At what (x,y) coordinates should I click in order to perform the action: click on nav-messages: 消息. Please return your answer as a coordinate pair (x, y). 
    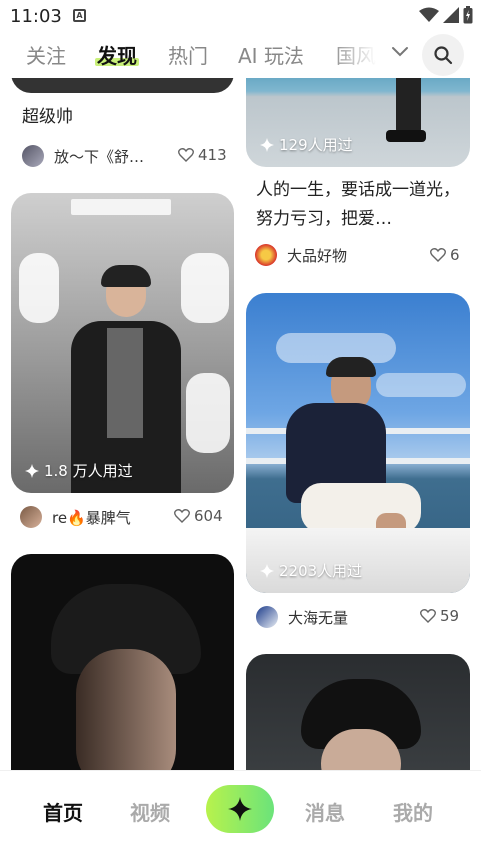
    Looking at the image, I should click on (325, 811).